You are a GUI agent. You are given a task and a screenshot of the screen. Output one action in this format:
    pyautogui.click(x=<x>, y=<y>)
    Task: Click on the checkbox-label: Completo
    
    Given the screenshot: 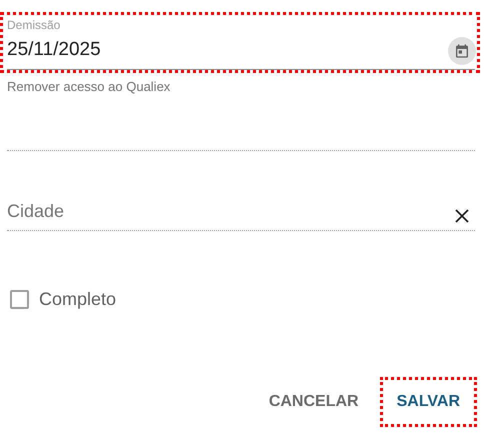 What is the action you would take?
    pyautogui.click(x=77, y=299)
    